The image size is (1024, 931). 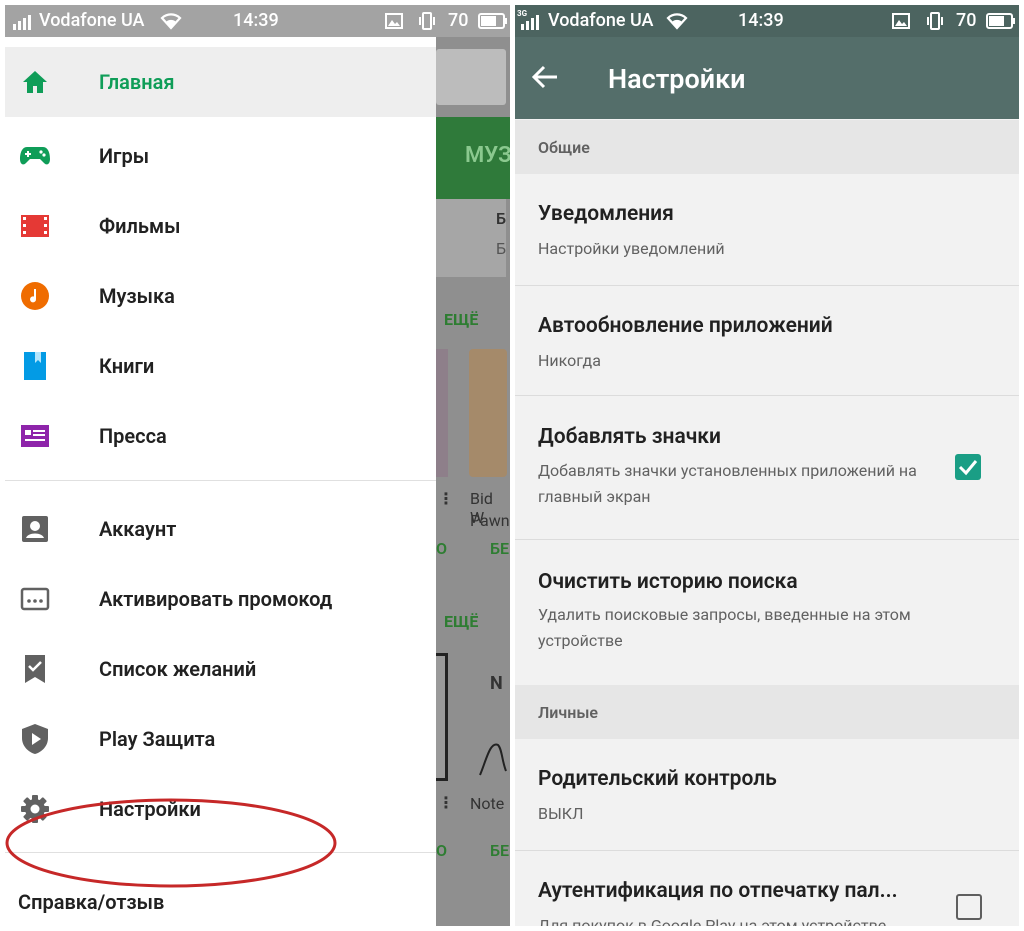 What do you see at coordinates (564, 147) in the screenshot?
I see `section-header-label: Общие` at bounding box center [564, 147].